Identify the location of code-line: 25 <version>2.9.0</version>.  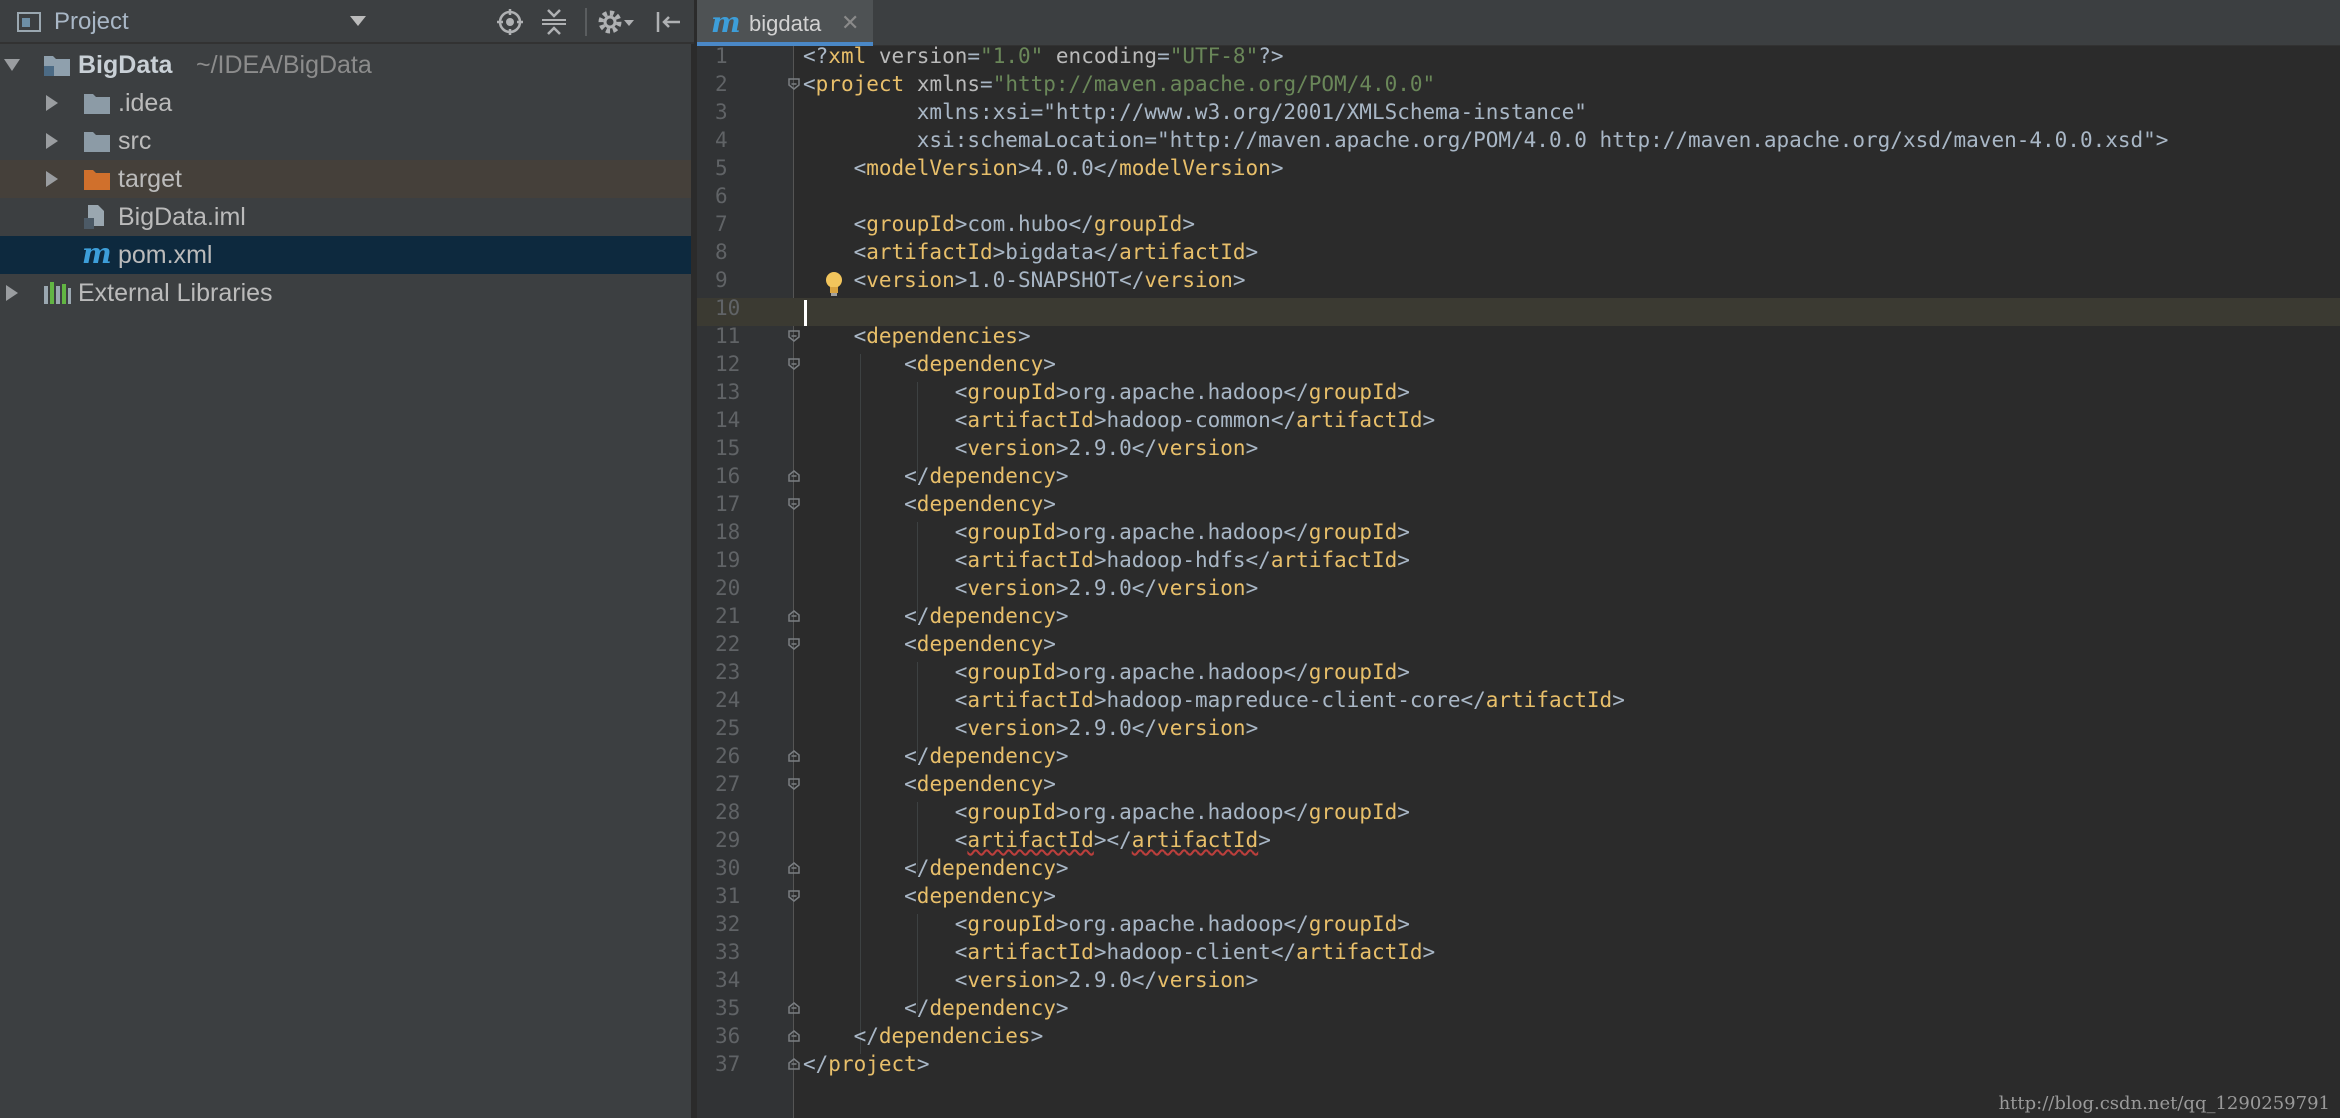
(1518, 728).